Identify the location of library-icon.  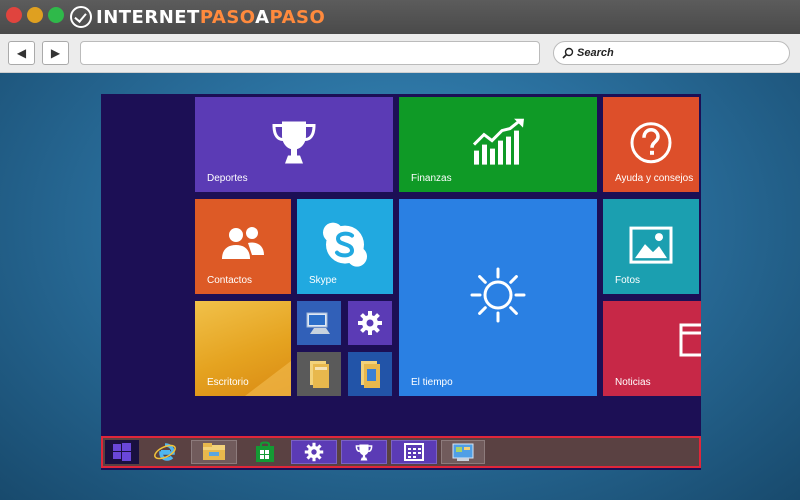
(370, 374).